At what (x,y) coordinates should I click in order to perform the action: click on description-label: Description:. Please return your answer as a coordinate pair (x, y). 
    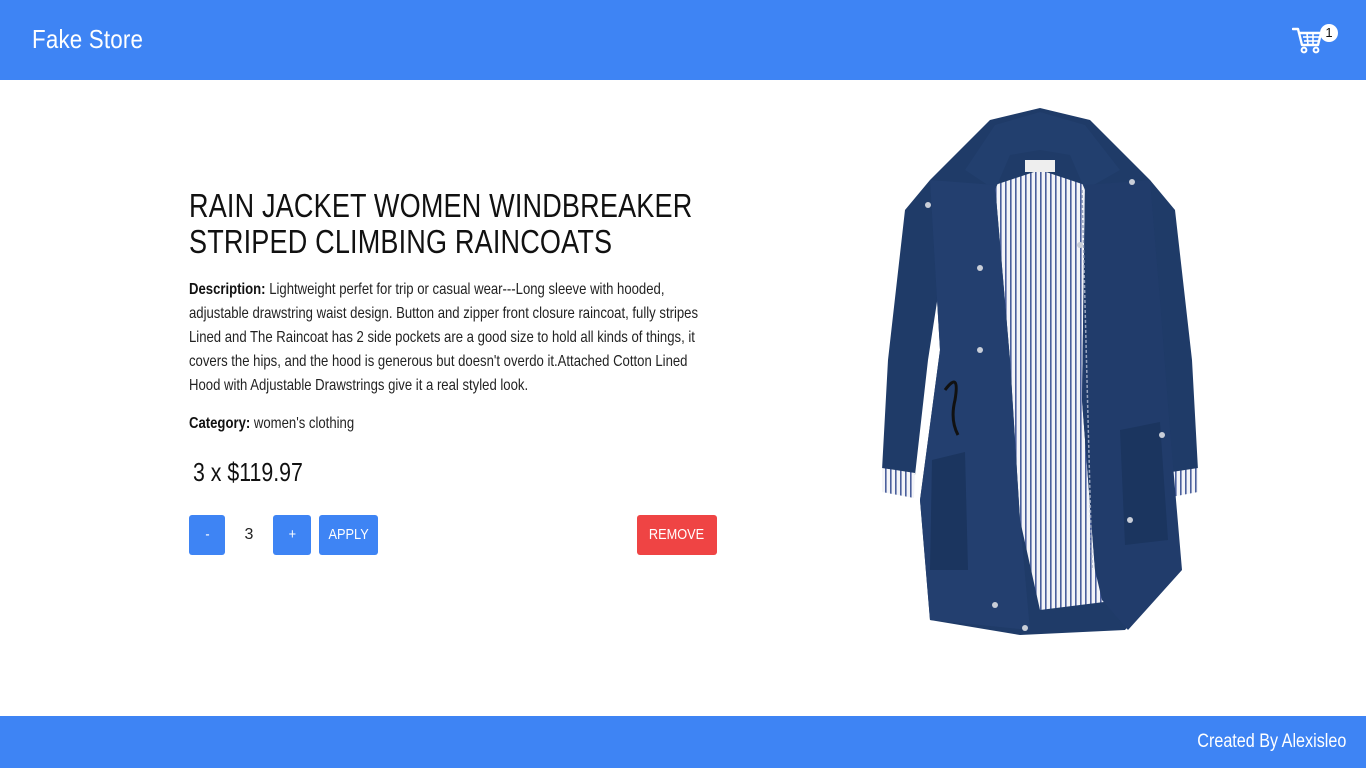
    Looking at the image, I should click on (227, 289).